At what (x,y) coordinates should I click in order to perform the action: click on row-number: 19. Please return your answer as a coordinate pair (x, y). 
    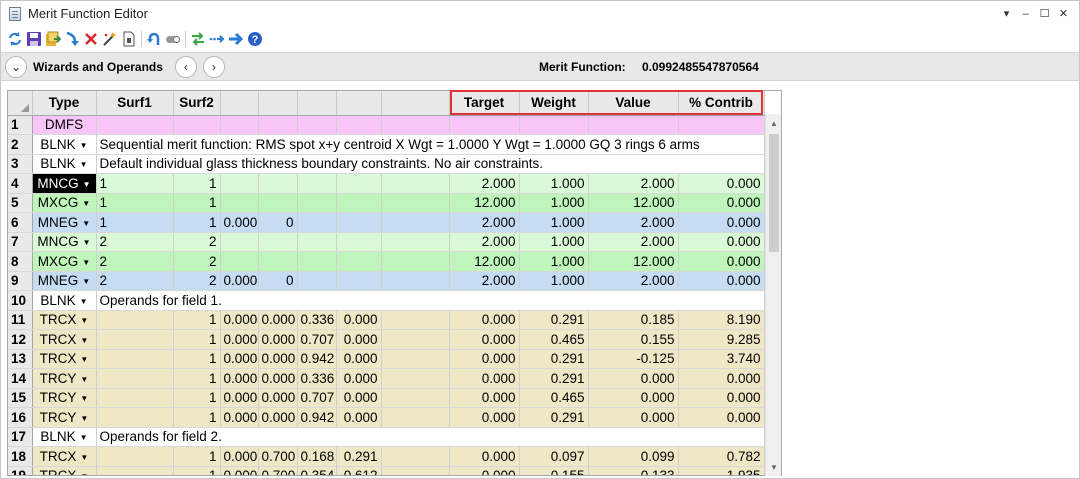
    Looking at the image, I should click on (20, 470).